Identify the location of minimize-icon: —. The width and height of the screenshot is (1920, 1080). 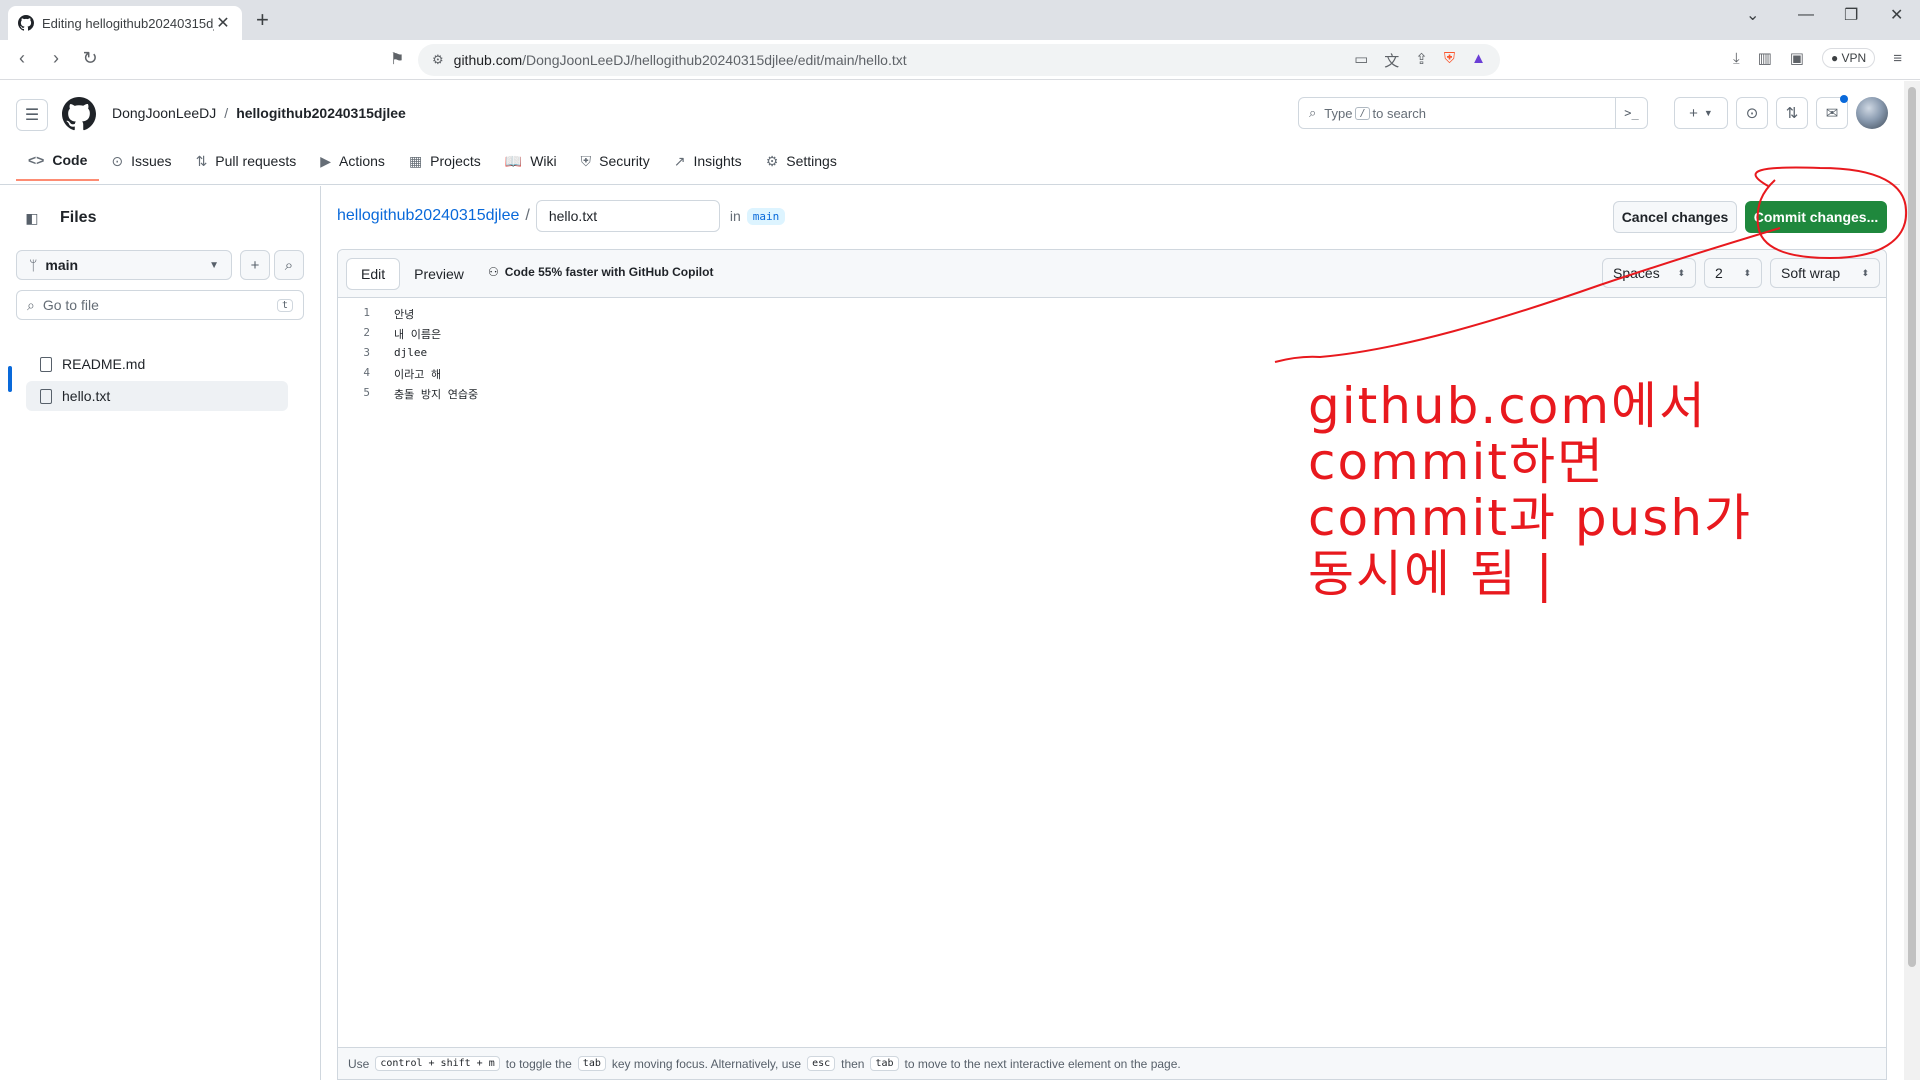
(1806, 15).